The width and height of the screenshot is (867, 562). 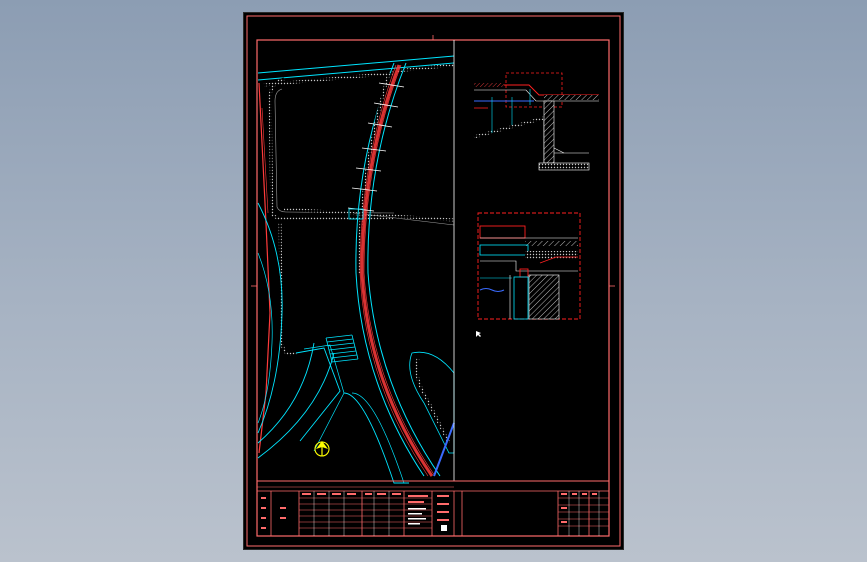 I want to click on title-block, so click(x=433, y=508).